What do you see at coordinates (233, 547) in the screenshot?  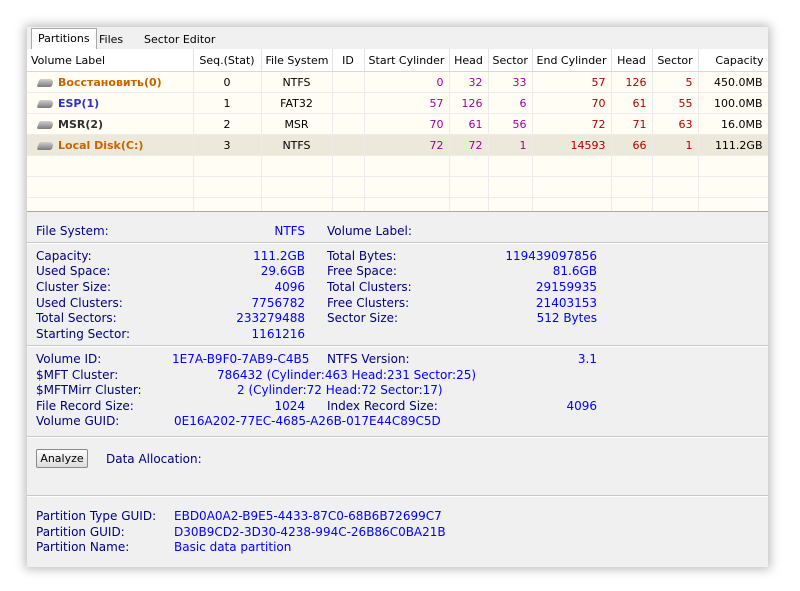 I see `partition-name-value: Basic data partition` at bounding box center [233, 547].